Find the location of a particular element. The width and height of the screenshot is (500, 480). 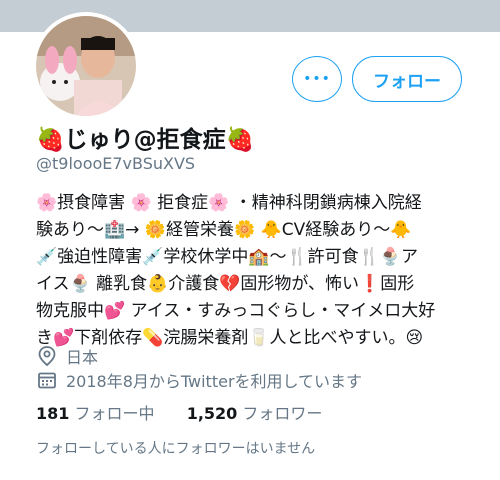

follow-stats: 181 フォロー中 1,520 フォロワー is located at coordinates (179, 412).